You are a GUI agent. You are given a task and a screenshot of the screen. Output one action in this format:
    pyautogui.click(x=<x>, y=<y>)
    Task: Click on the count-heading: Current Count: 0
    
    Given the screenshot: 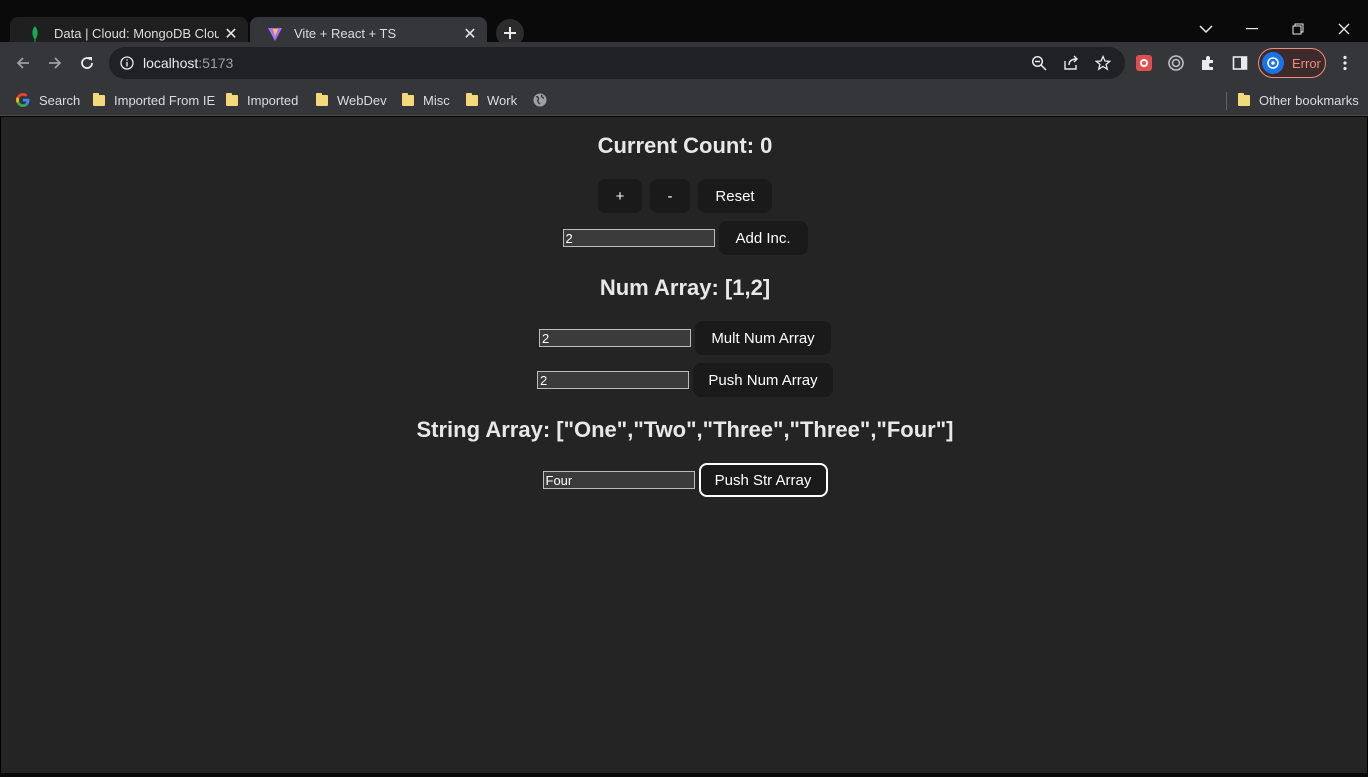 What is the action you would take?
    pyautogui.click(x=685, y=145)
    